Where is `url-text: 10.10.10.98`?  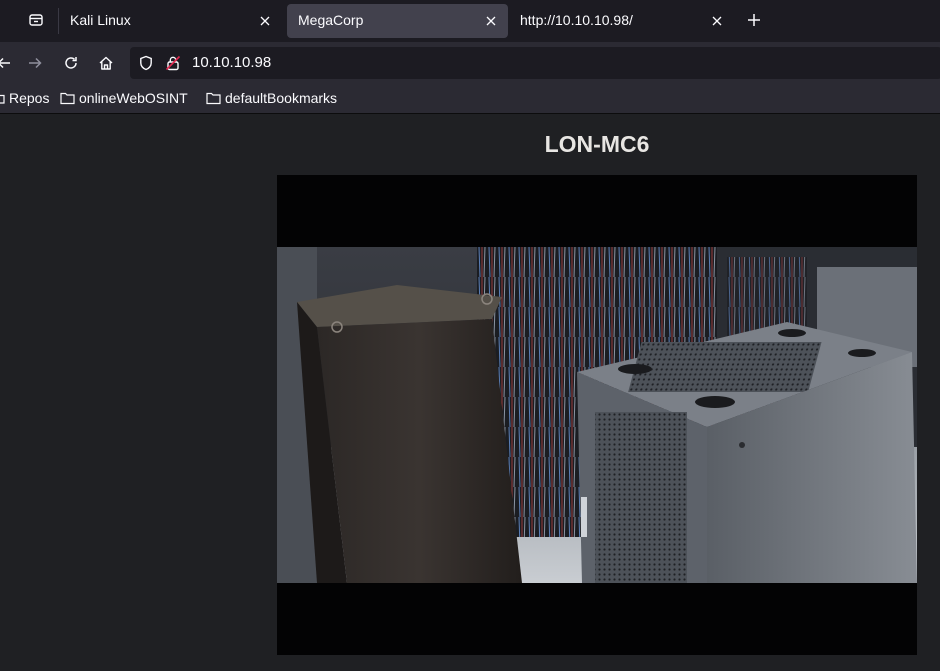
url-text: 10.10.10.98 is located at coordinates (231, 62).